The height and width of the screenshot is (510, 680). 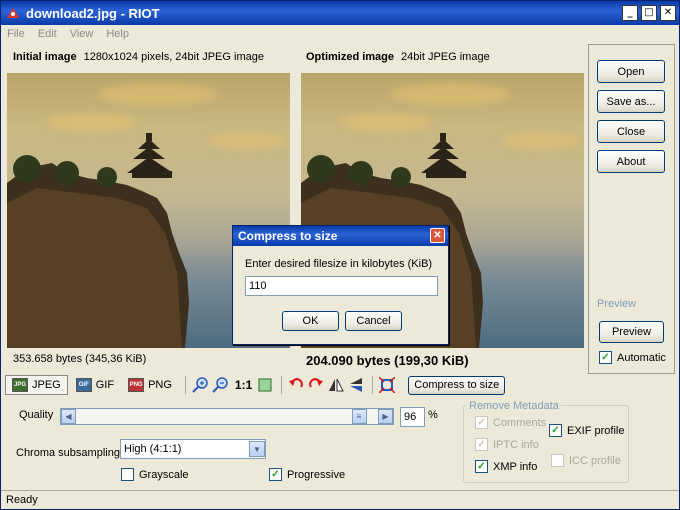 I want to click on tab-jpeg: JPG JPEG, so click(x=36, y=385).